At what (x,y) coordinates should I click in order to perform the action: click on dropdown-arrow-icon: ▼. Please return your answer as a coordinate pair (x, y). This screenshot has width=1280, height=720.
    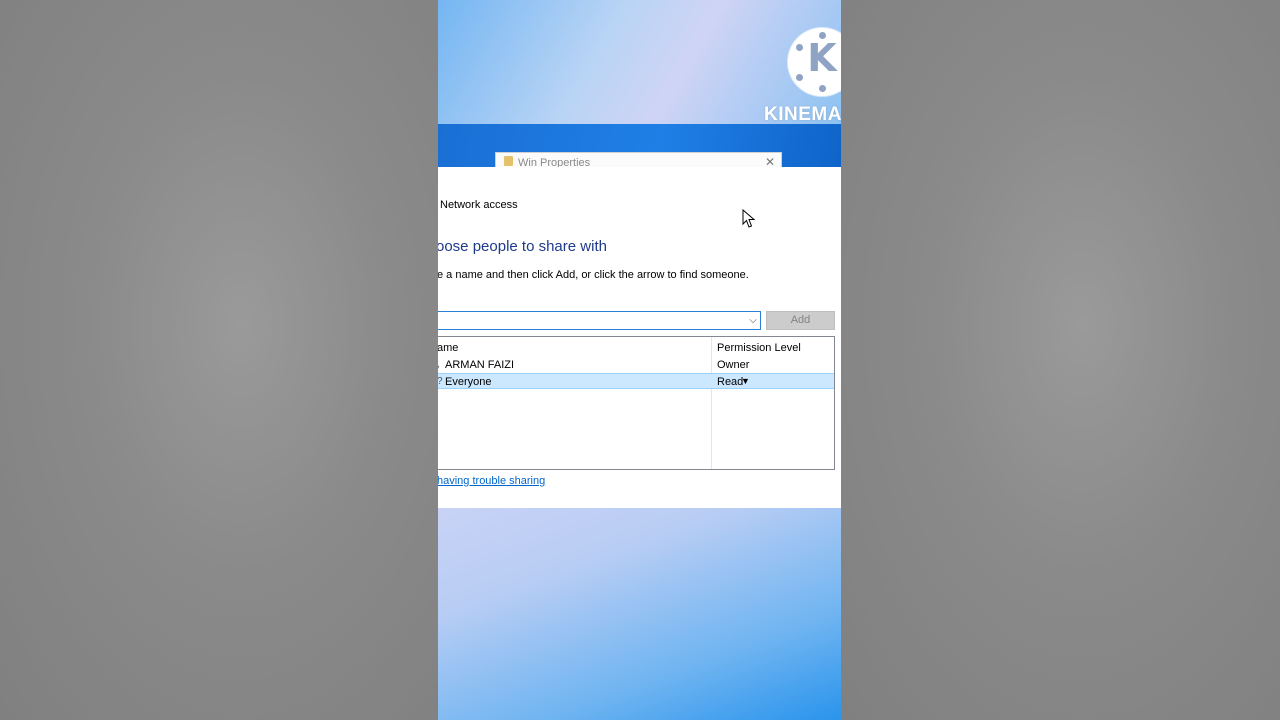
    Looking at the image, I should click on (745, 381).